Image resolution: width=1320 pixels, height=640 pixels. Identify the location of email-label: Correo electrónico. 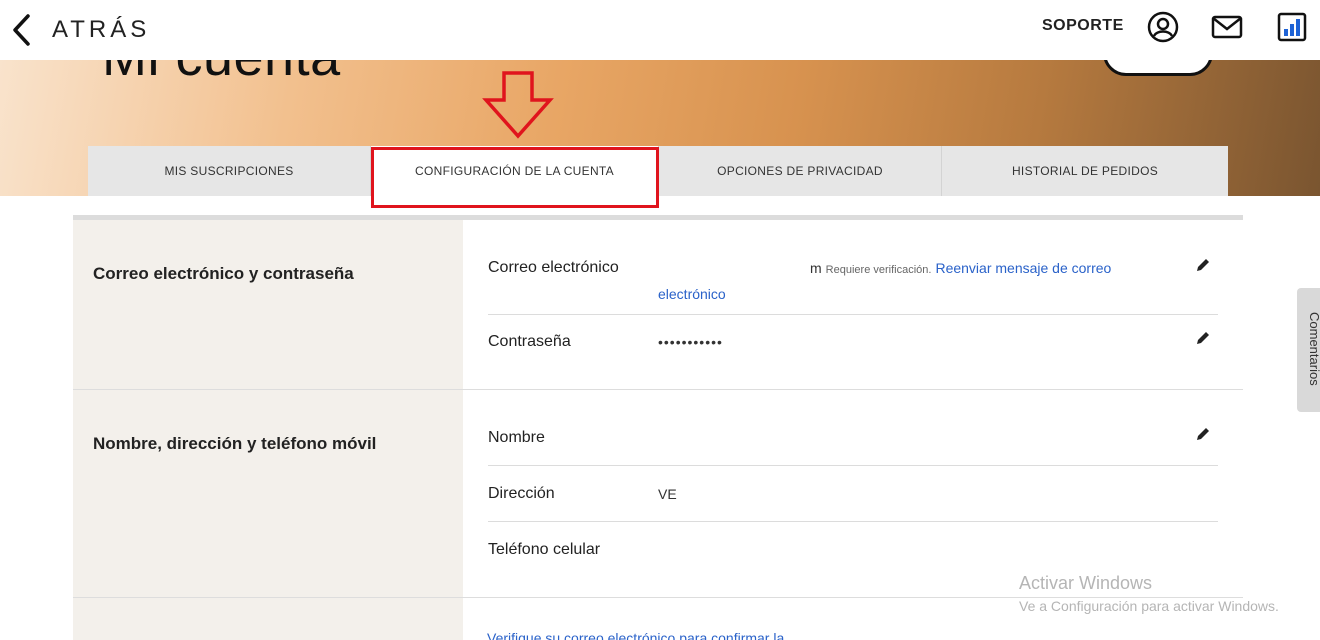
(553, 267).